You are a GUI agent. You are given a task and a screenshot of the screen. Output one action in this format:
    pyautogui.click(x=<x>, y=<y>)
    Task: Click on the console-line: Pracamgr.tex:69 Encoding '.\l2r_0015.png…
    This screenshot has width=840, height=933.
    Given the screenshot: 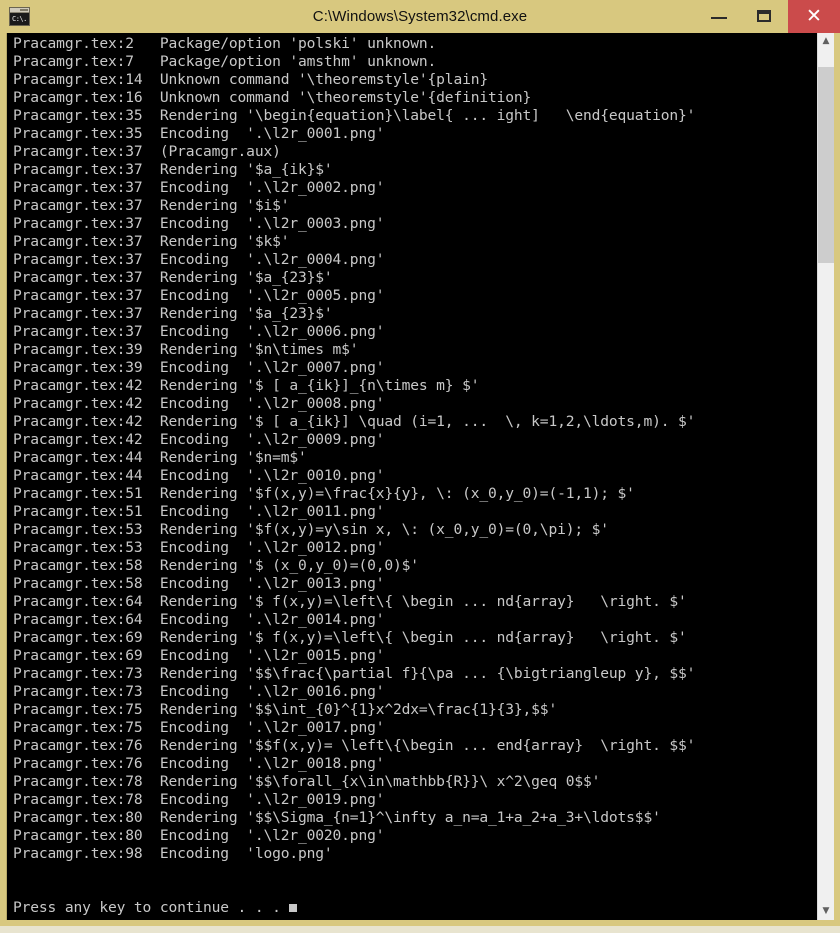 What is the action you would take?
    pyautogui.click(x=199, y=655)
    